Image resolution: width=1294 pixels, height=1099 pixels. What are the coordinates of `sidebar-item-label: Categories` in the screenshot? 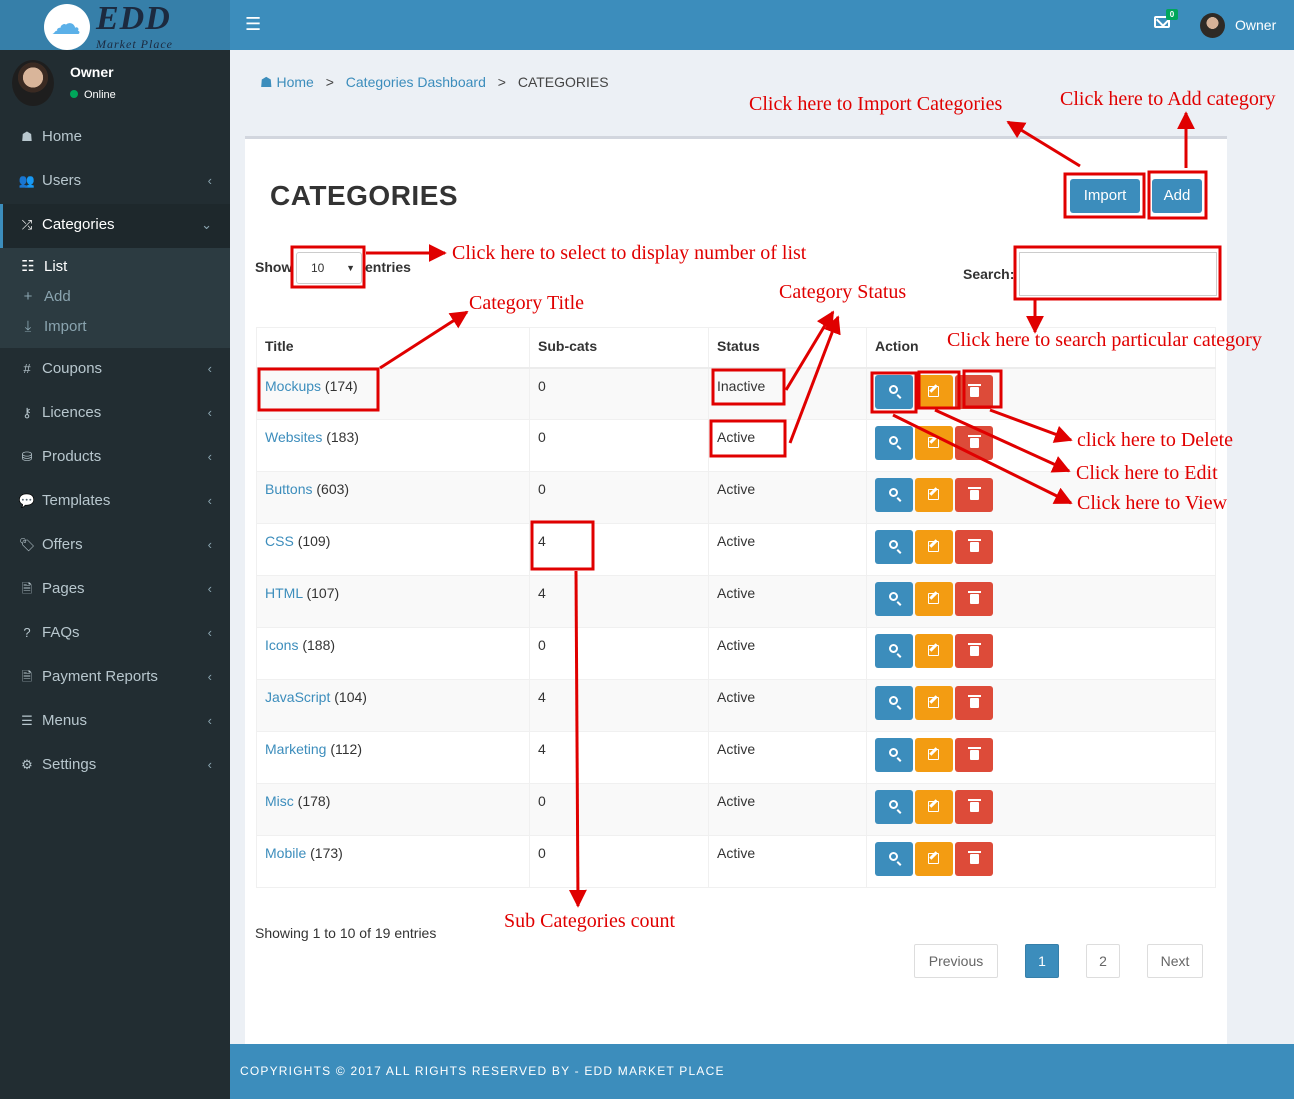 It's located at (78, 224).